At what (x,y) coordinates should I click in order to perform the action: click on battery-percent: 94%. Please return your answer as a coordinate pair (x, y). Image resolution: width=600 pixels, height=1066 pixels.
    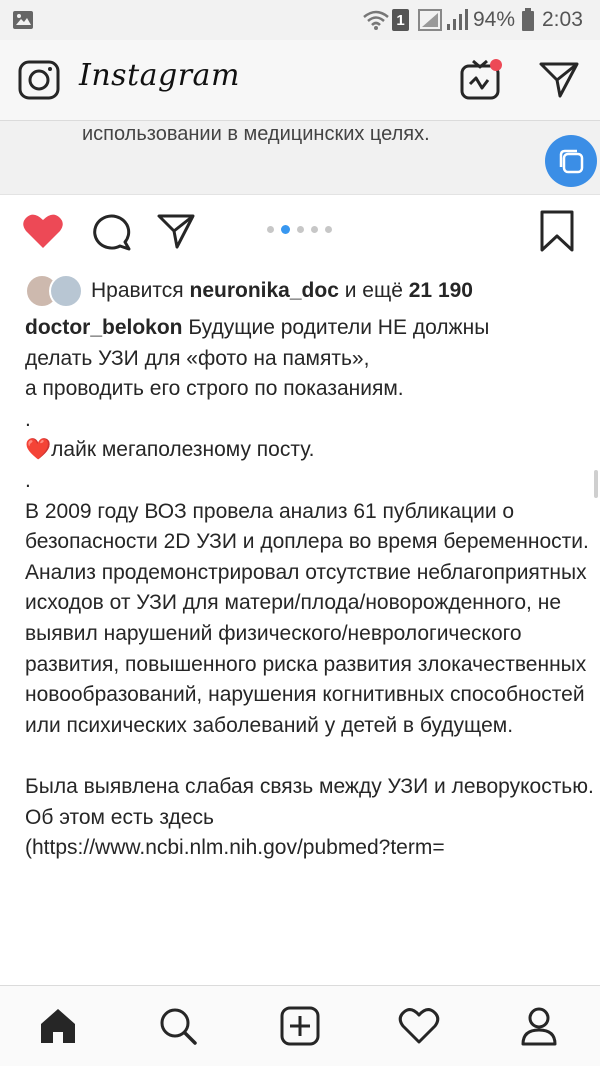
    Looking at the image, I should click on (494, 19).